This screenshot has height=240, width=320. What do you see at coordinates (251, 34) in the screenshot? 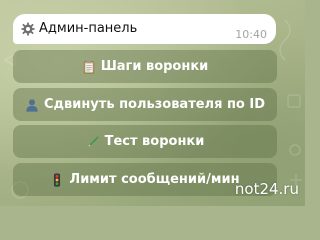
I see `message-time: 10:40` at bounding box center [251, 34].